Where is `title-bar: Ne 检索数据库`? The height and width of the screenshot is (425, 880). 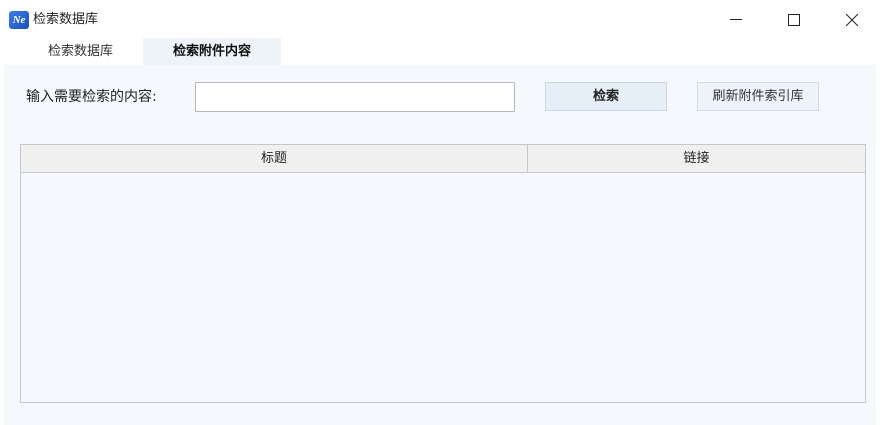 title-bar: Ne 检索数据库 is located at coordinates (440, 19).